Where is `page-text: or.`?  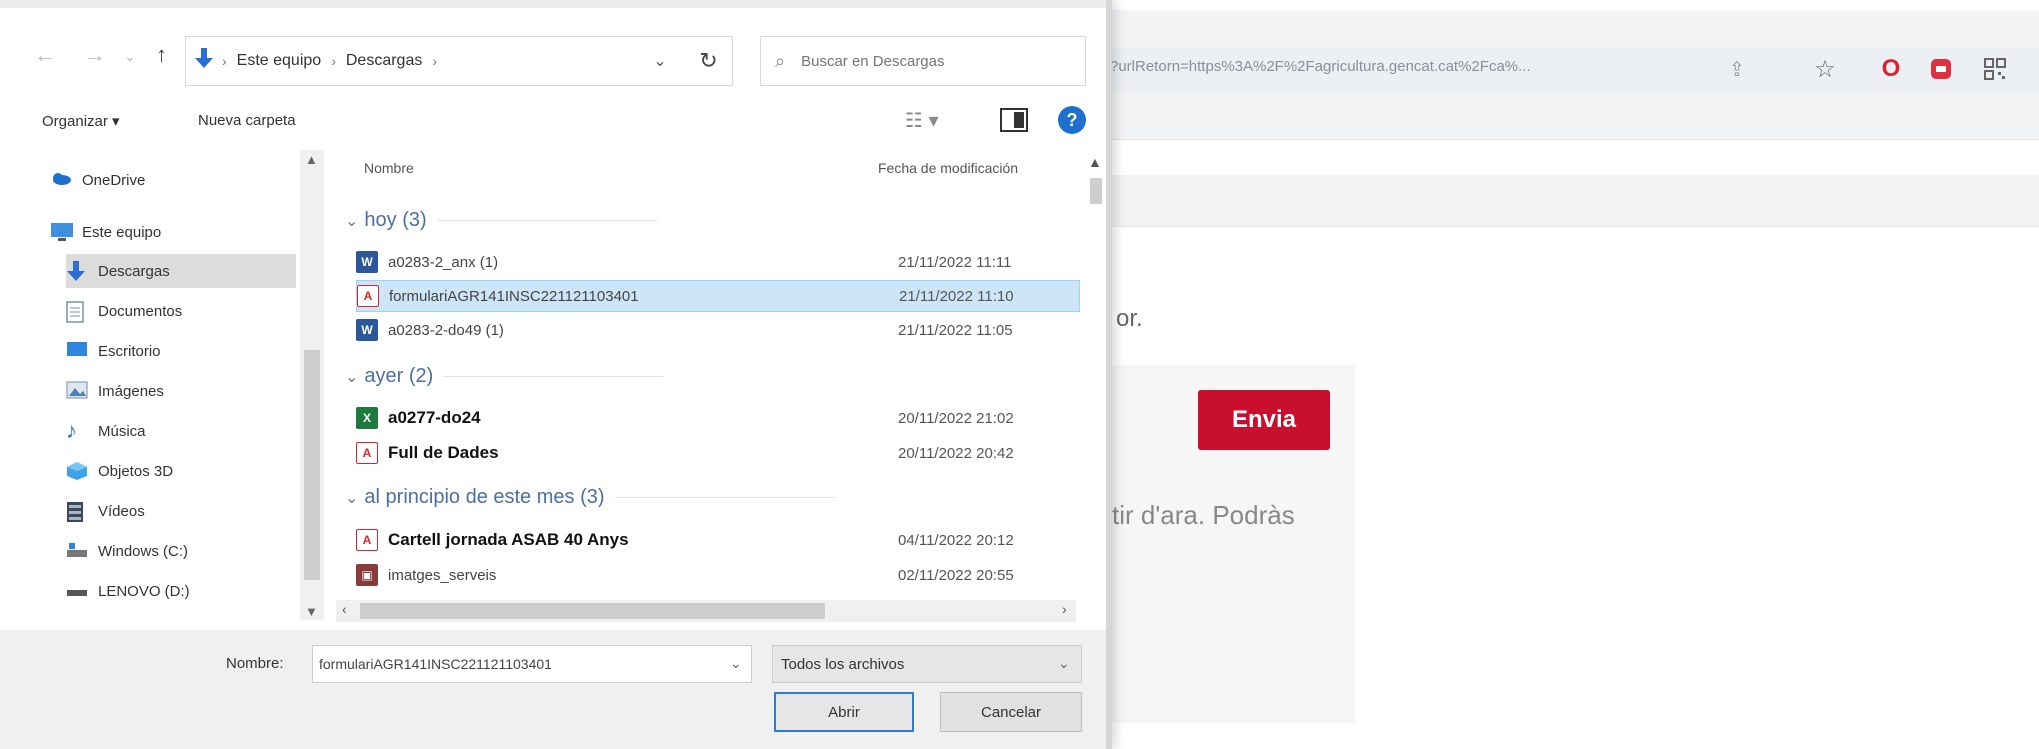 page-text: or. is located at coordinates (1129, 318).